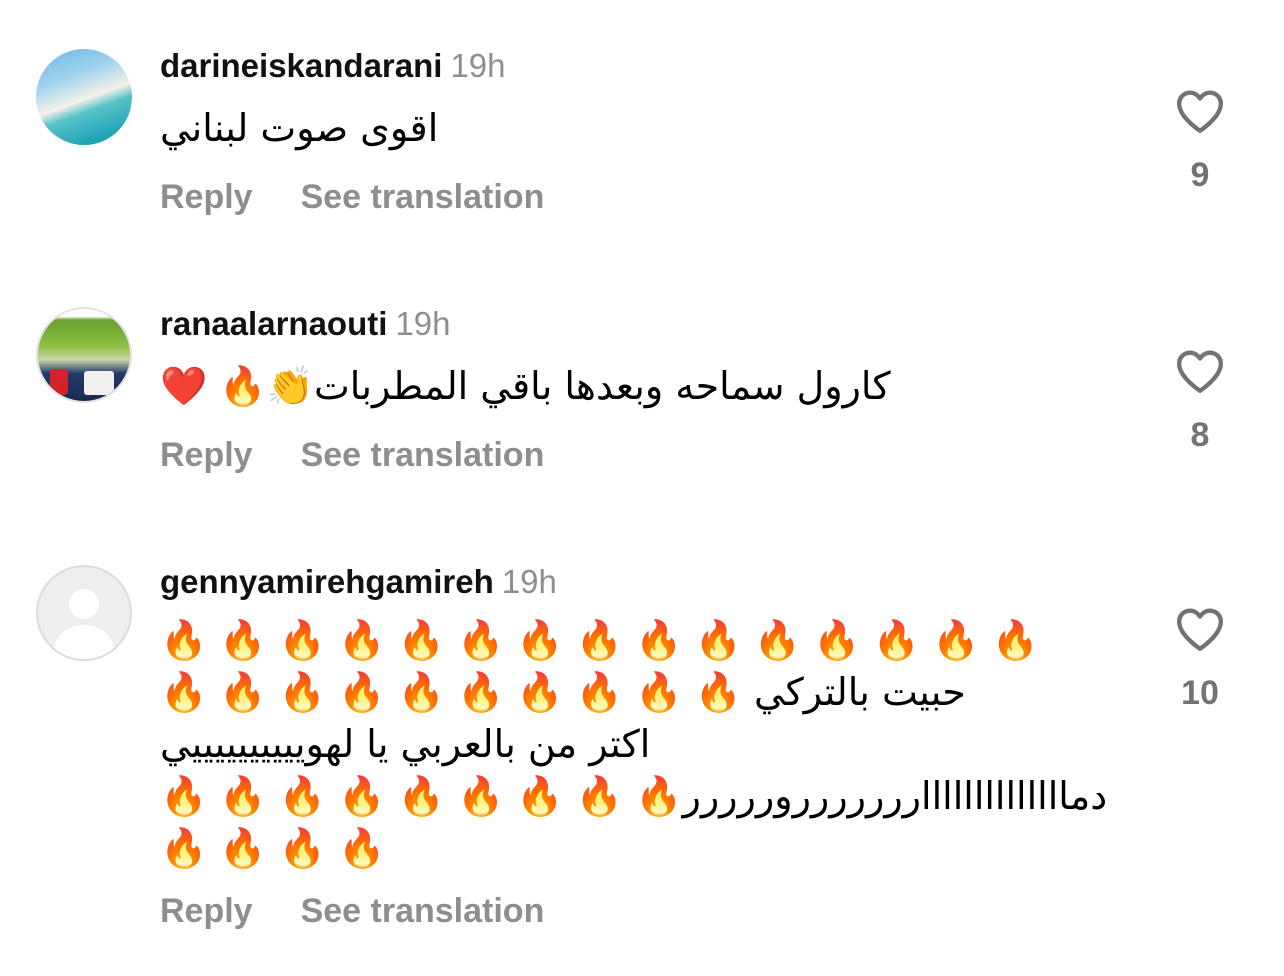 The image size is (1284, 976). I want to click on default-user-body, so click(84, 642).